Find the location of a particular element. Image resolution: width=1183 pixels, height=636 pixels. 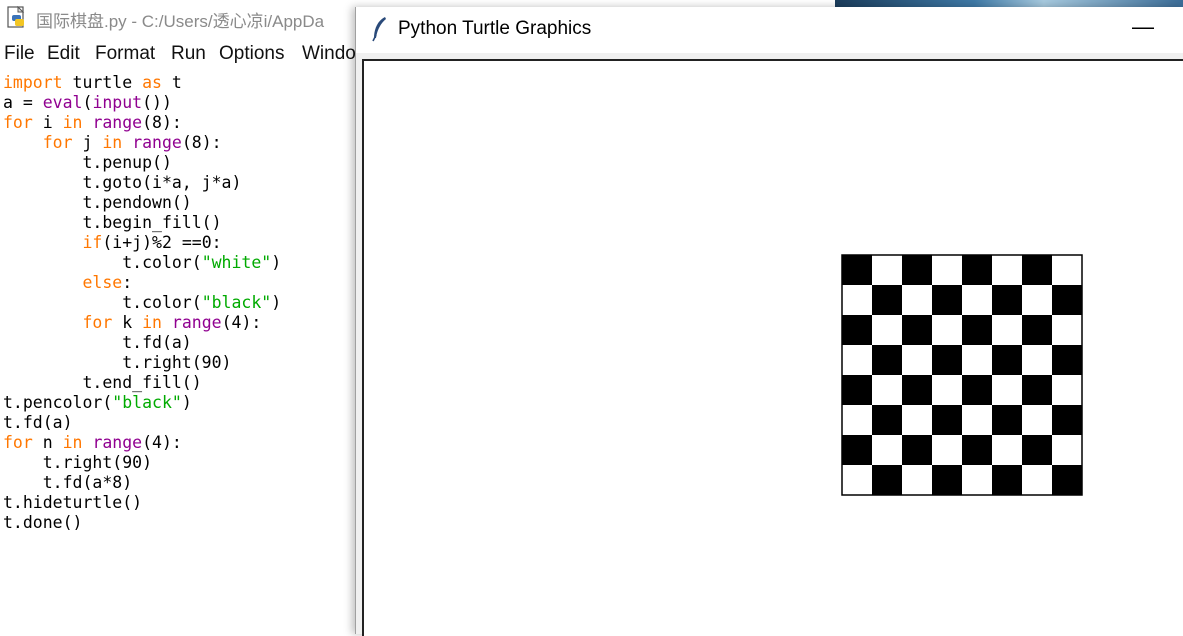

code-token: t.fd(a*8) is located at coordinates (68, 482).